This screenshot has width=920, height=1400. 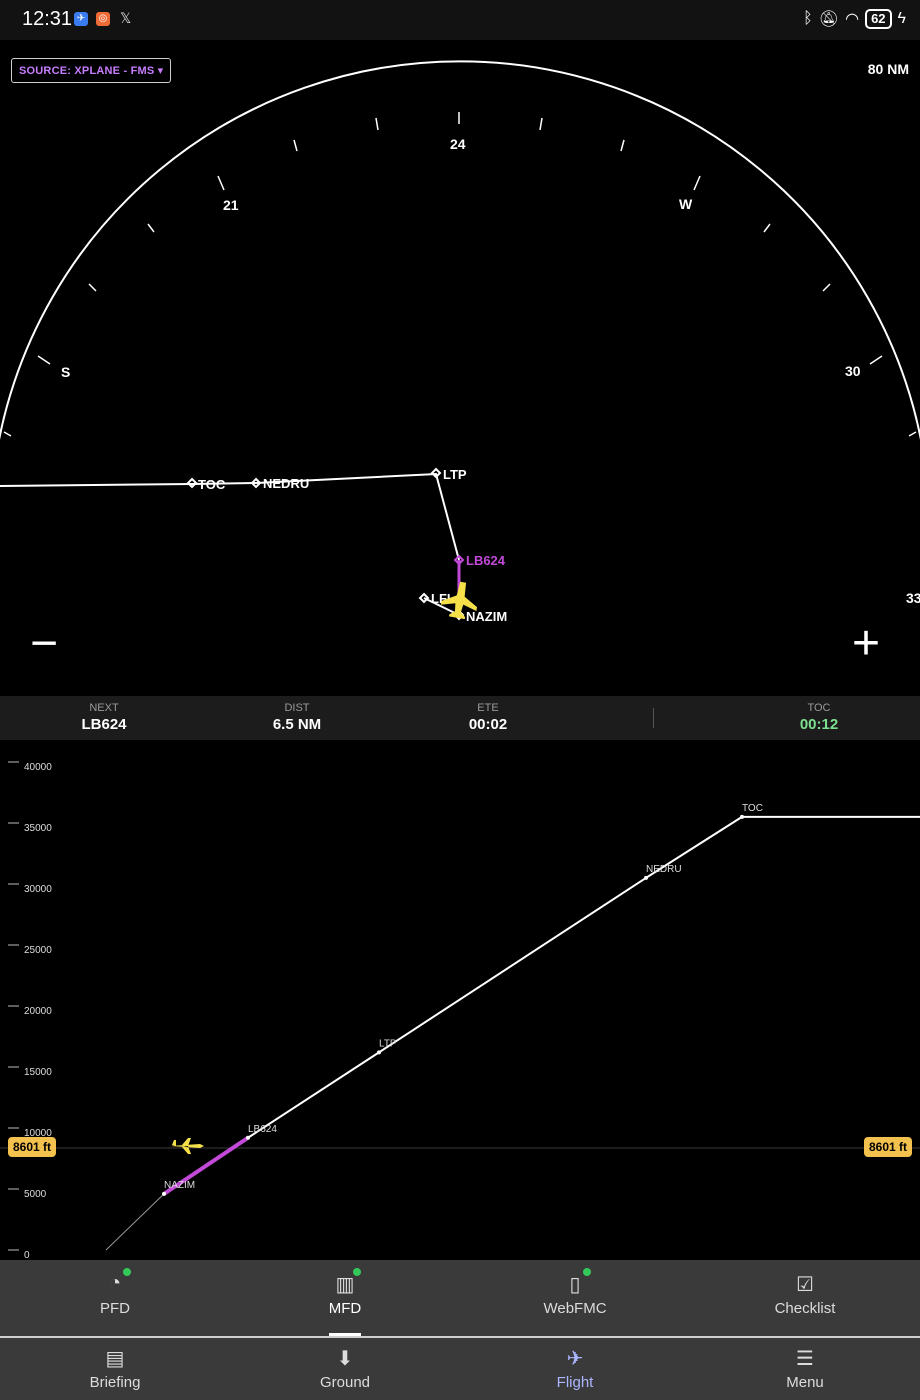 What do you see at coordinates (686, 204) in the screenshot?
I see `compass-label-w: W` at bounding box center [686, 204].